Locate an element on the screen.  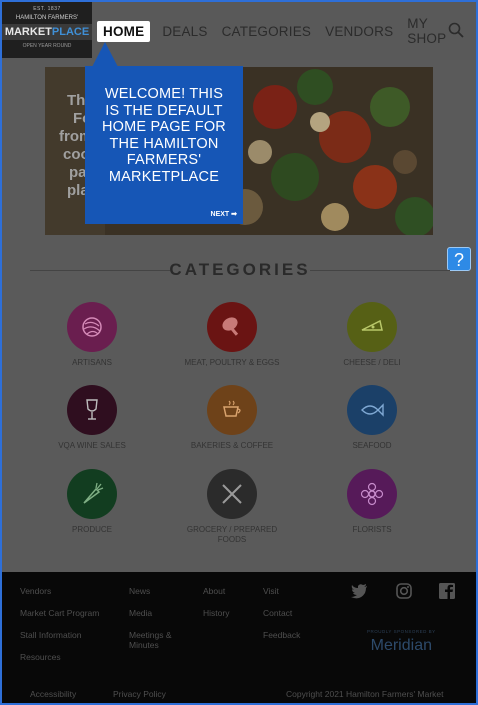
logo-bottom: OPEN YEAR ROUND is located at coordinates (47, 46).